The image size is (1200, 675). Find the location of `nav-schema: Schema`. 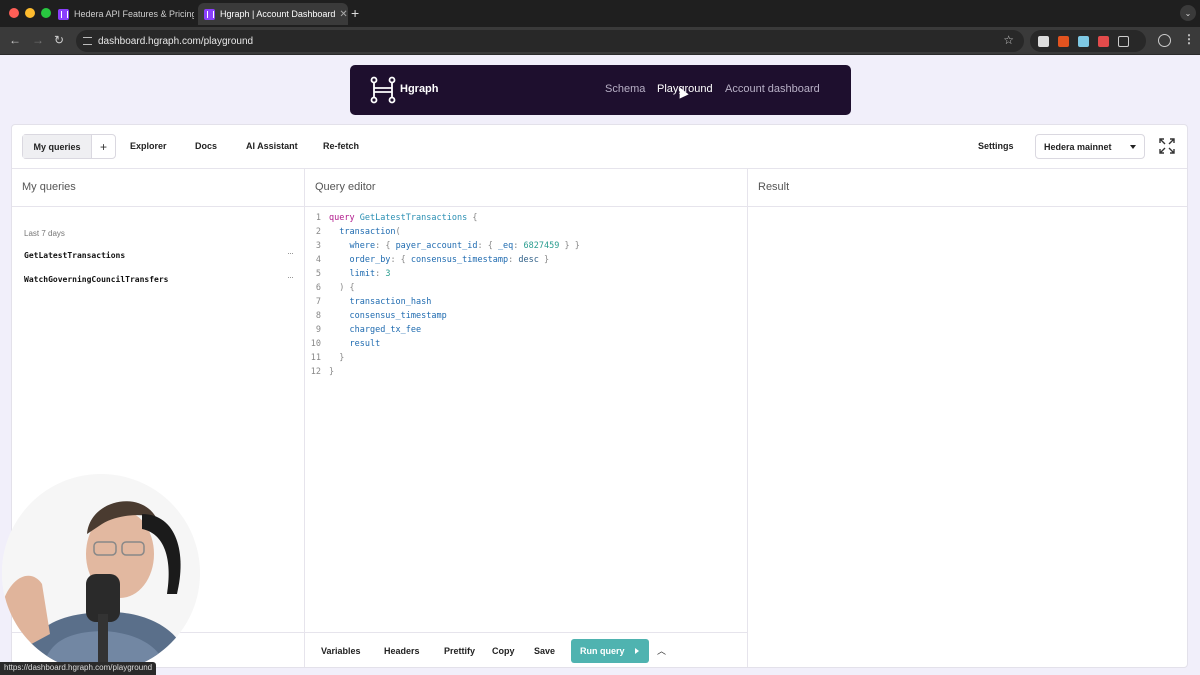

nav-schema: Schema is located at coordinates (625, 89).